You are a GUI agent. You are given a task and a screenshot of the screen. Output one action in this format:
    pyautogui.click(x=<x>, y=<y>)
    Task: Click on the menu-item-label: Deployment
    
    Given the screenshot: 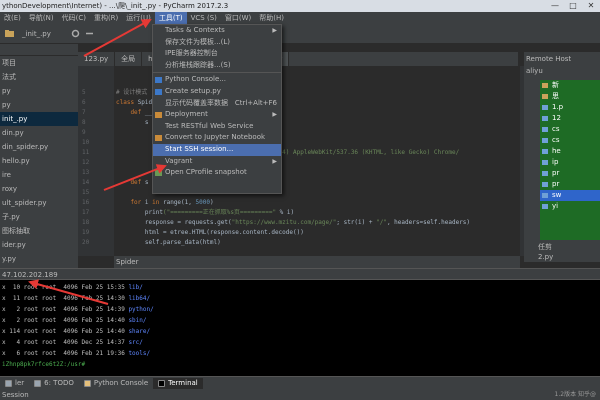 What is the action you would take?
    pyautogui.click(x=186, y=114)
    